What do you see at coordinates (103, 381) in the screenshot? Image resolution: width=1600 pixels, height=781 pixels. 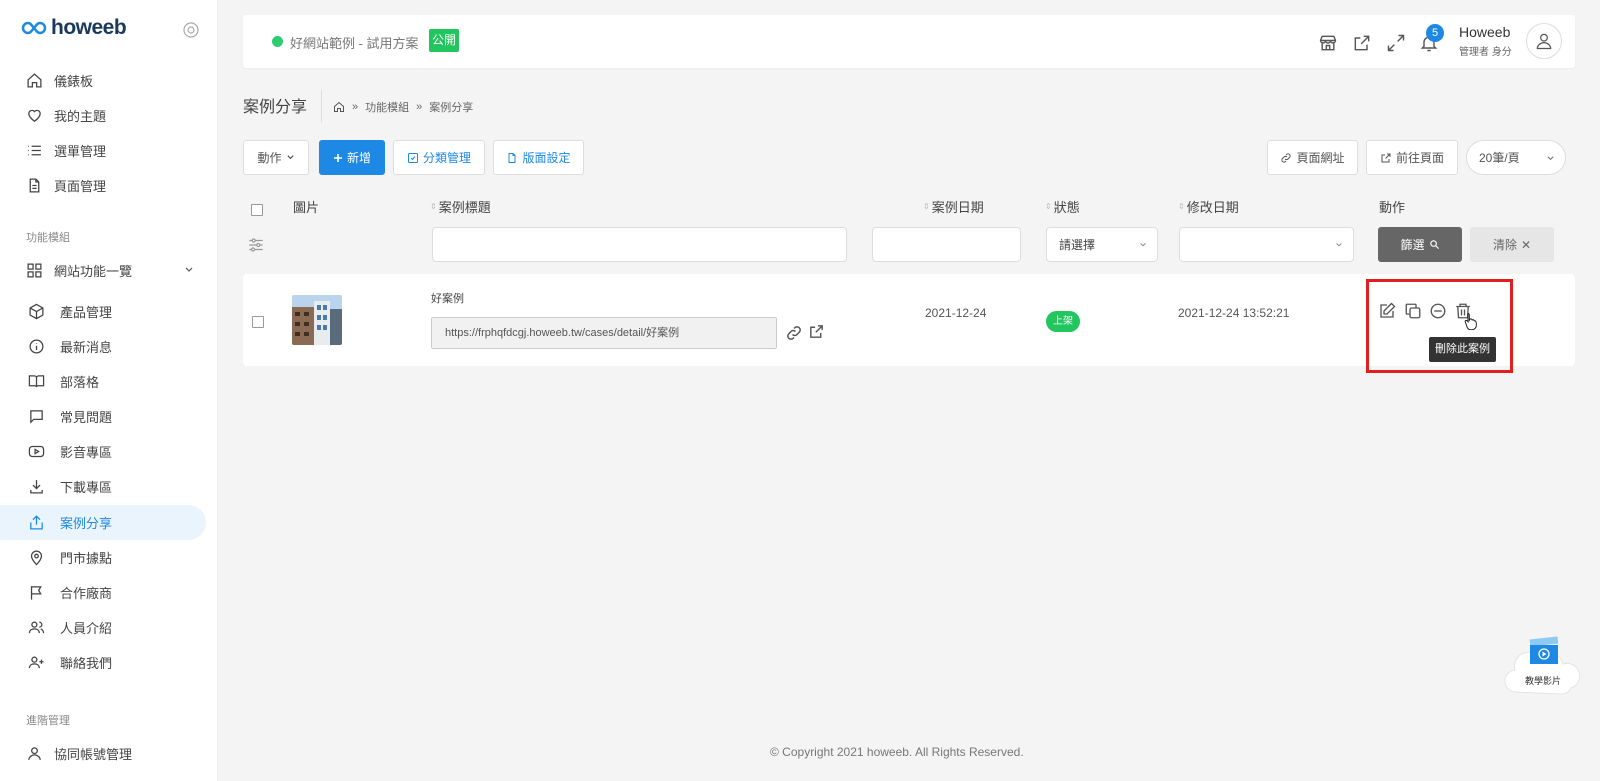 I see `sidebar-item-blog: 部落格` at bounding box center [103, 381].